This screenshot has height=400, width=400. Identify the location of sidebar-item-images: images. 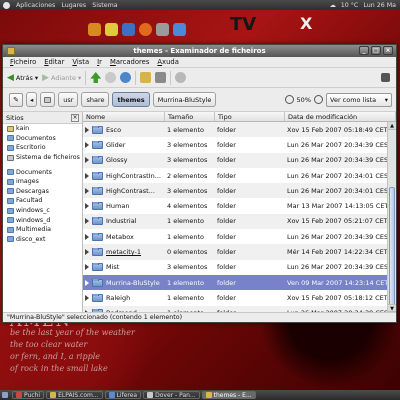
(42, 182).